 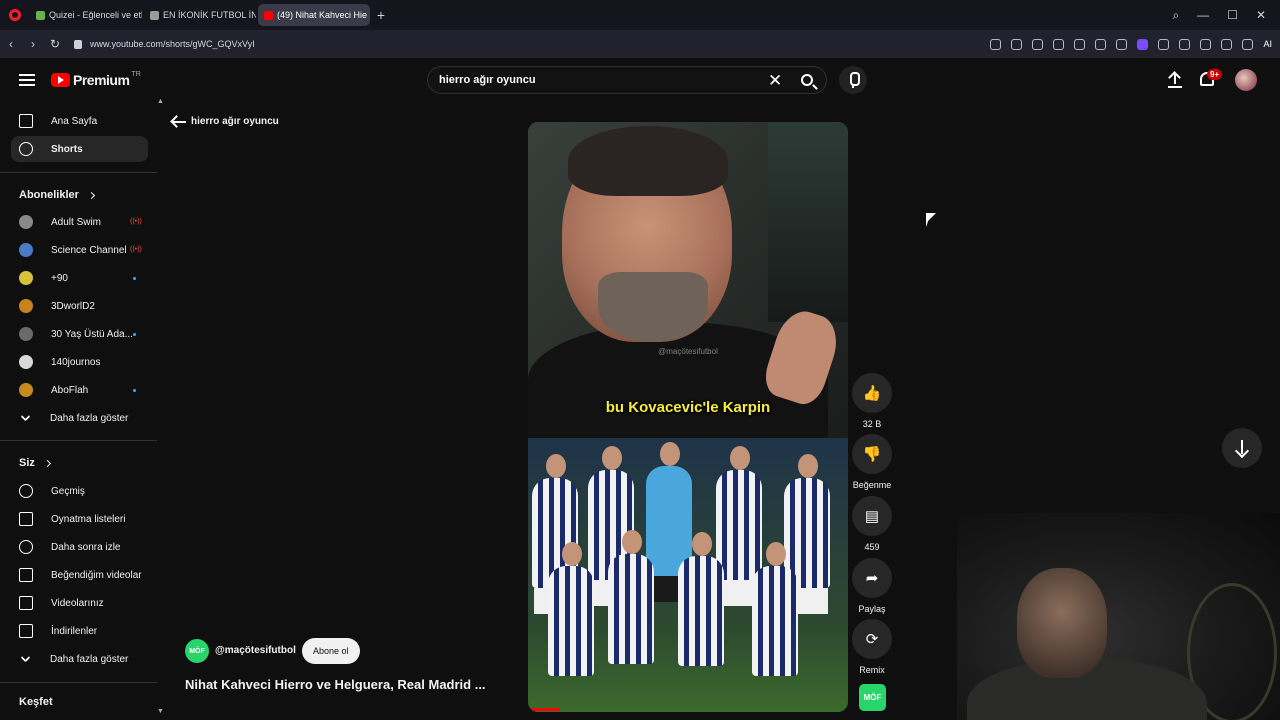 I want to click on extension-1-icon, so click(x=1164, y=44).